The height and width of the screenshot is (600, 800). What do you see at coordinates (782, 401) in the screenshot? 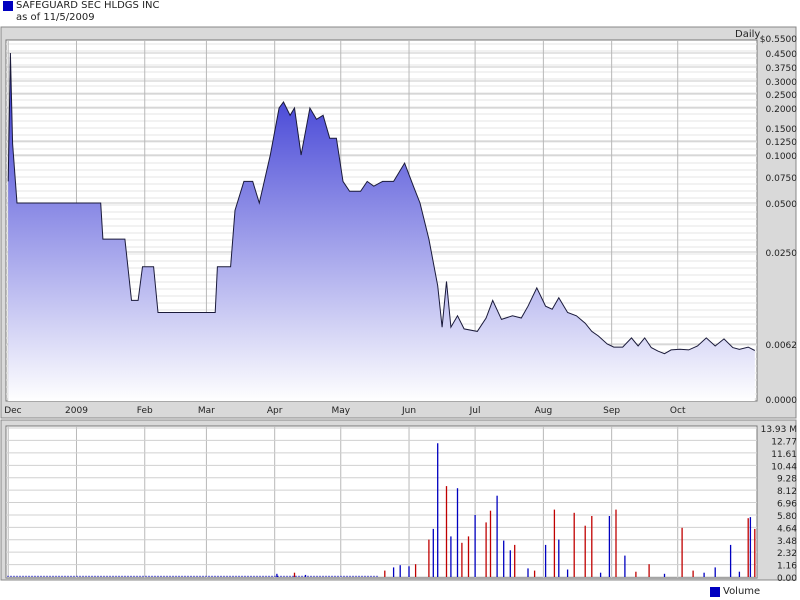
I see `price-y-tick-label: 0.0000` at bounding box center [782, 401].